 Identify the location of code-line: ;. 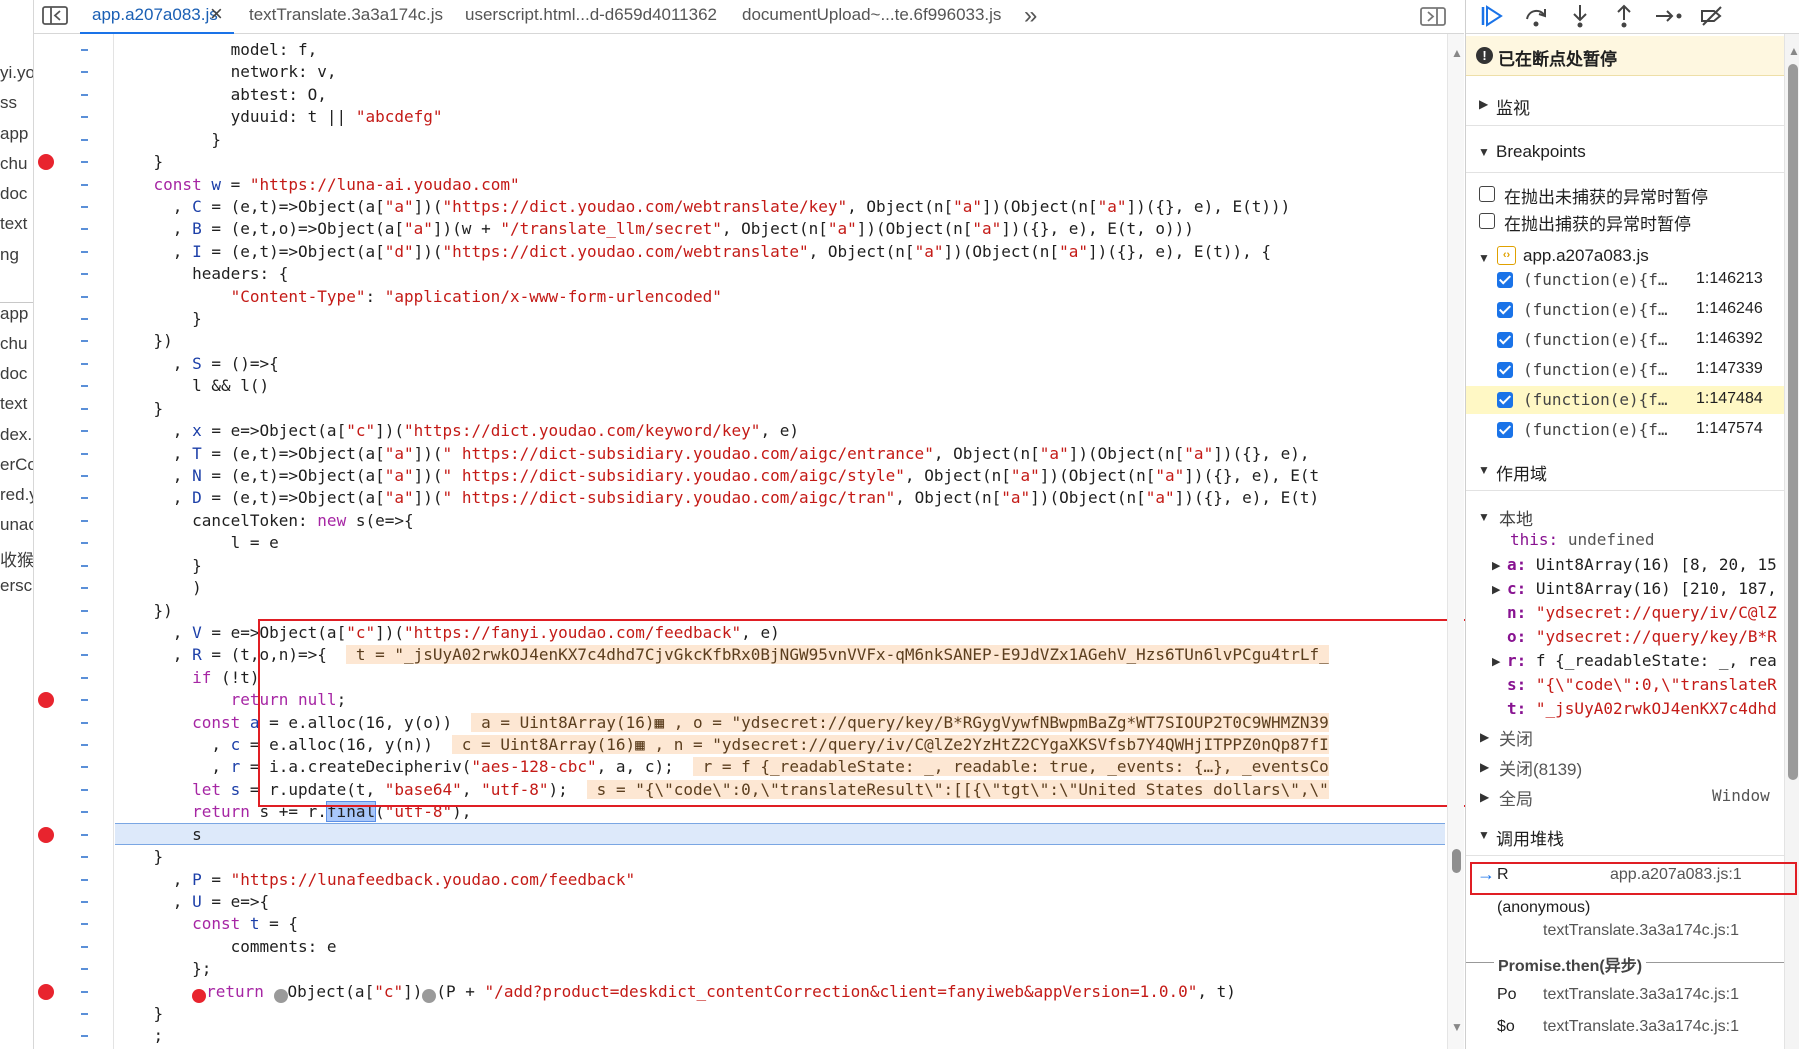
(139, 1036).